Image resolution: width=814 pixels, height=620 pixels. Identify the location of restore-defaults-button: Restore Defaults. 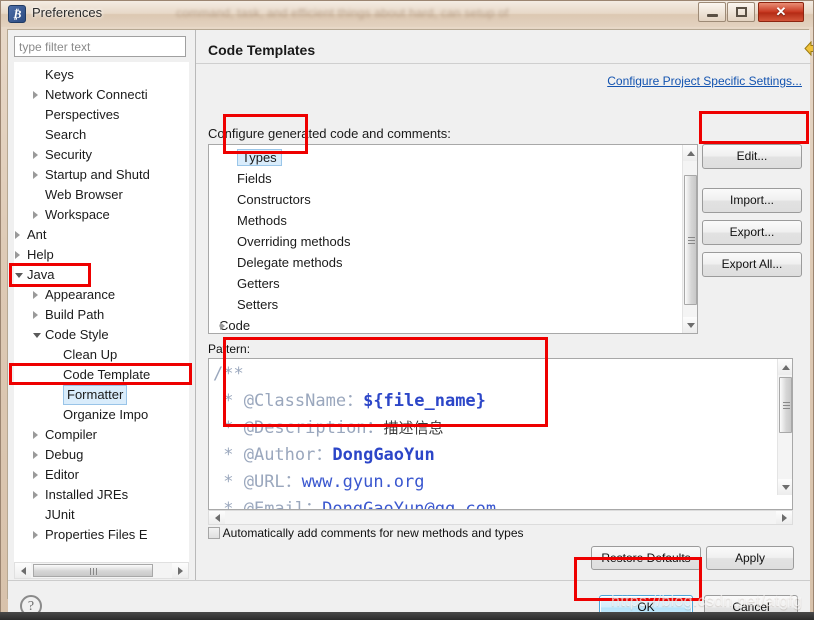
(646, 558).